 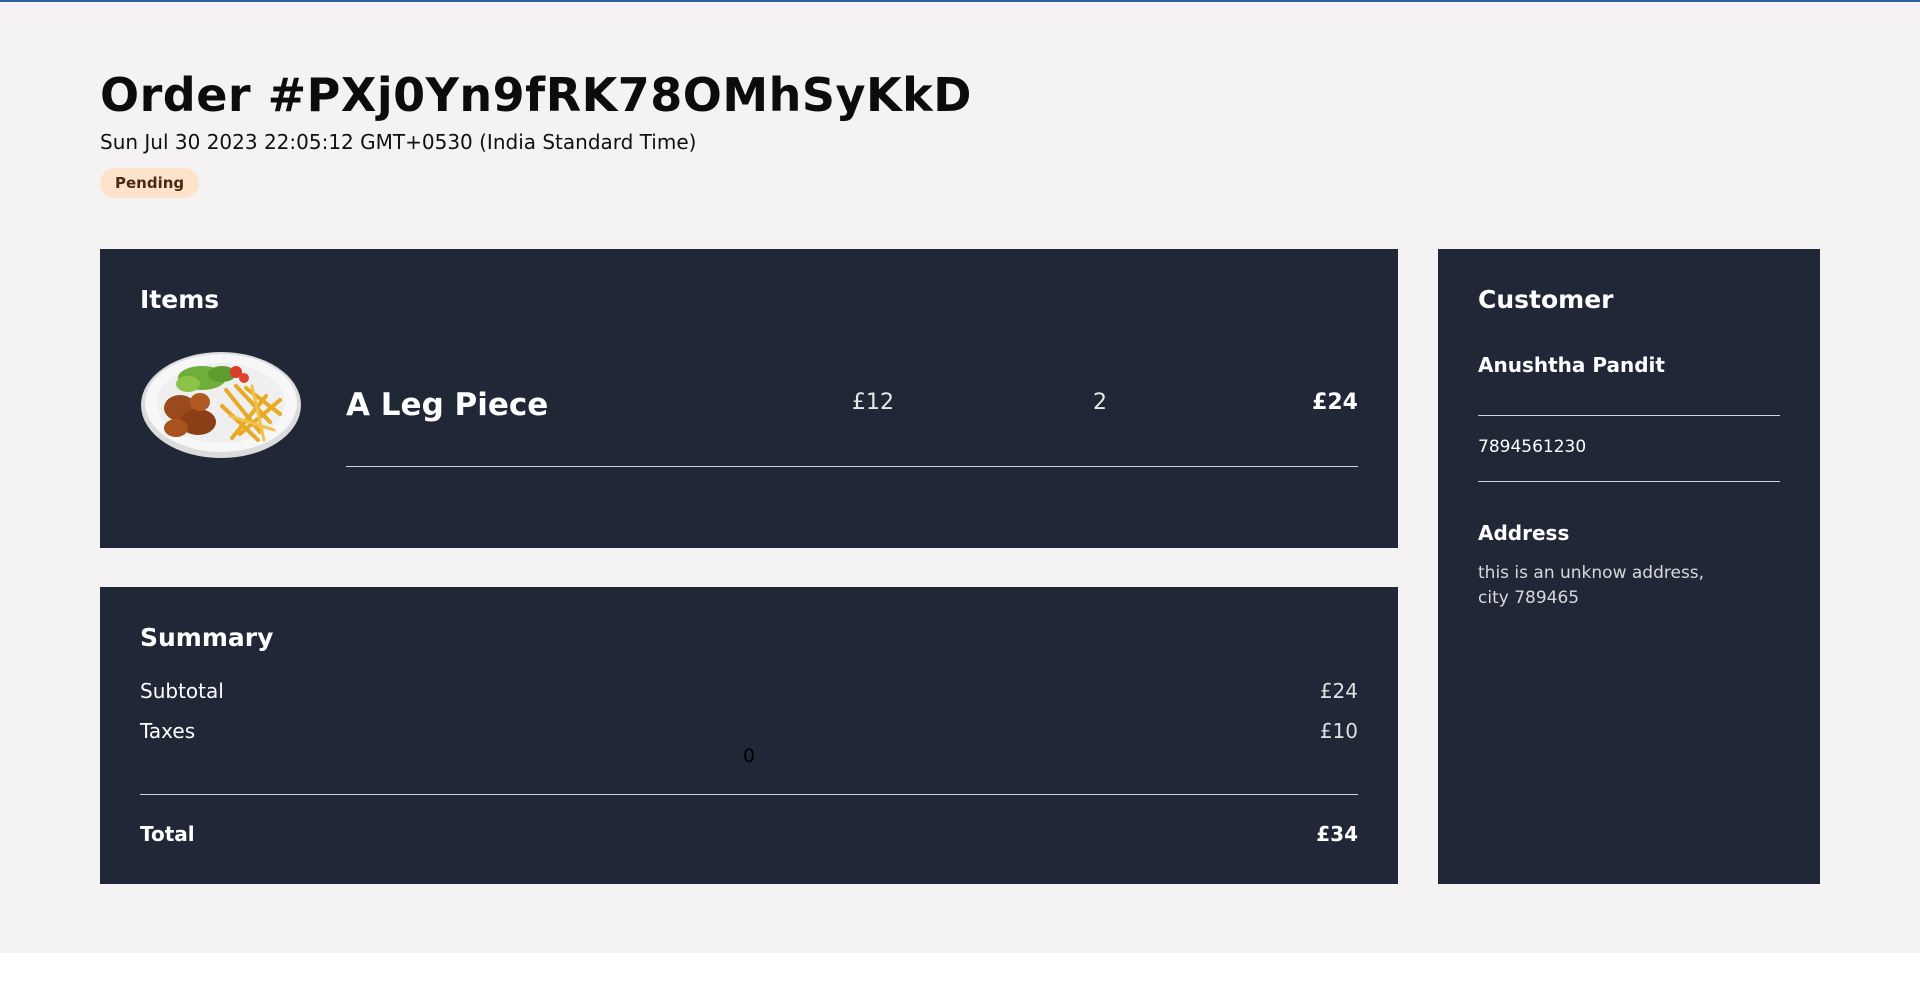 What do you see at coordinates (1524, 533) in the screenshot?
I see `address-heading: Address` at bounding box center [1524, 533].